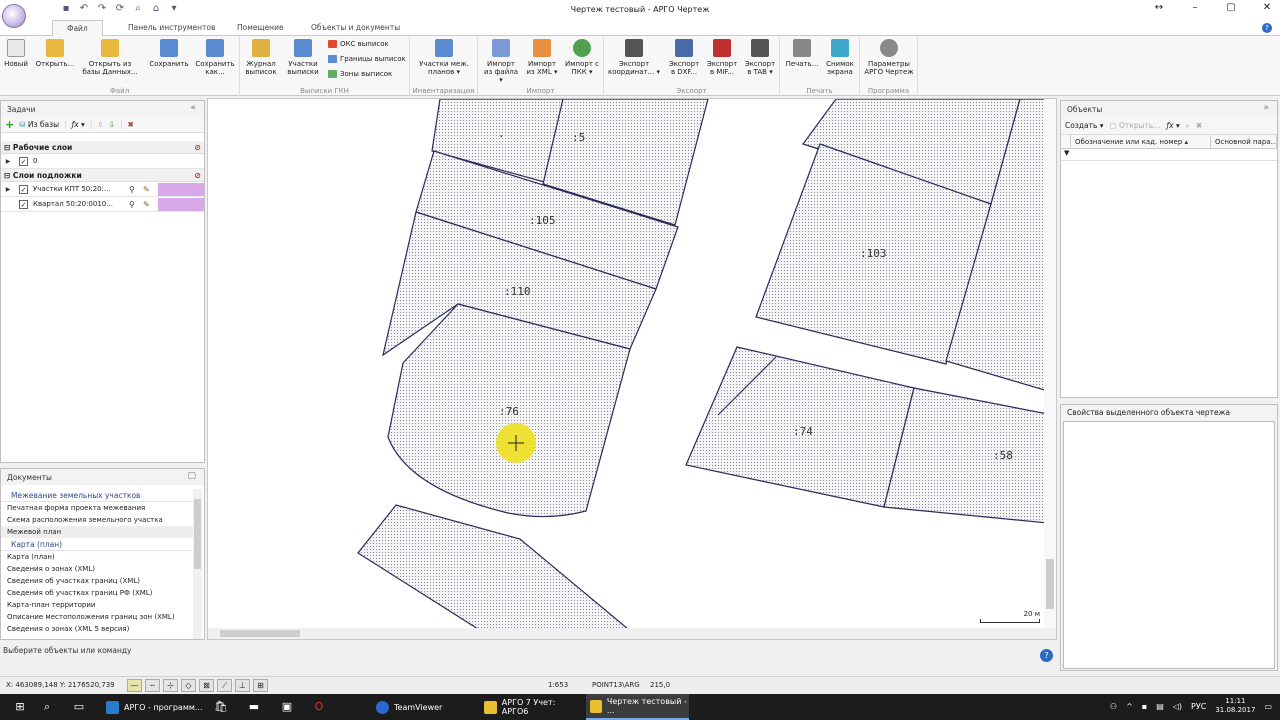  Describe the element at coordinates (20, 707) in the screenshot. I see `windows-start-icon: ⊞` at that location.